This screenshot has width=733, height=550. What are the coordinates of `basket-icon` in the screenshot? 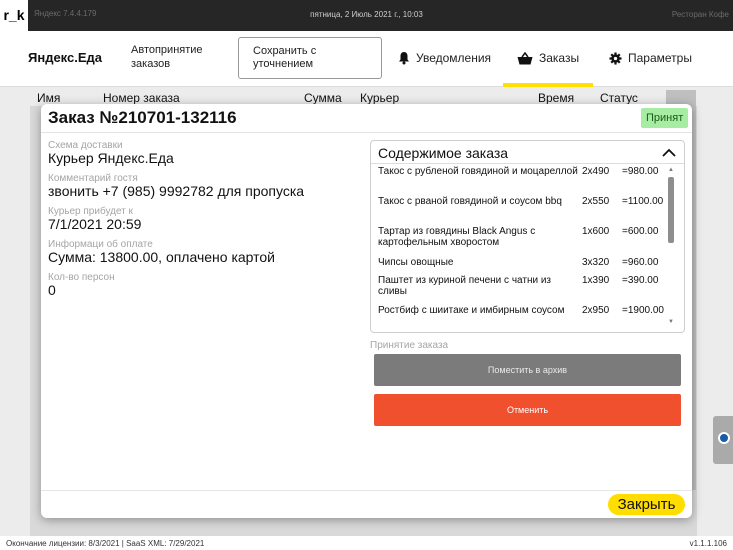 It's located at (525, 57).